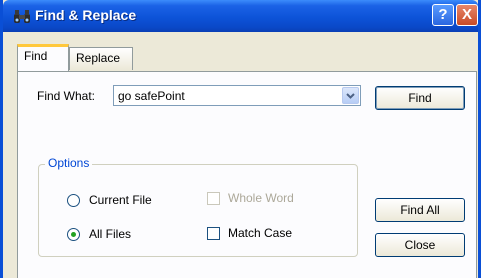 This screenshot has height=278, width=481. I want to click on tab-replace: Replace, so click(101, 58).